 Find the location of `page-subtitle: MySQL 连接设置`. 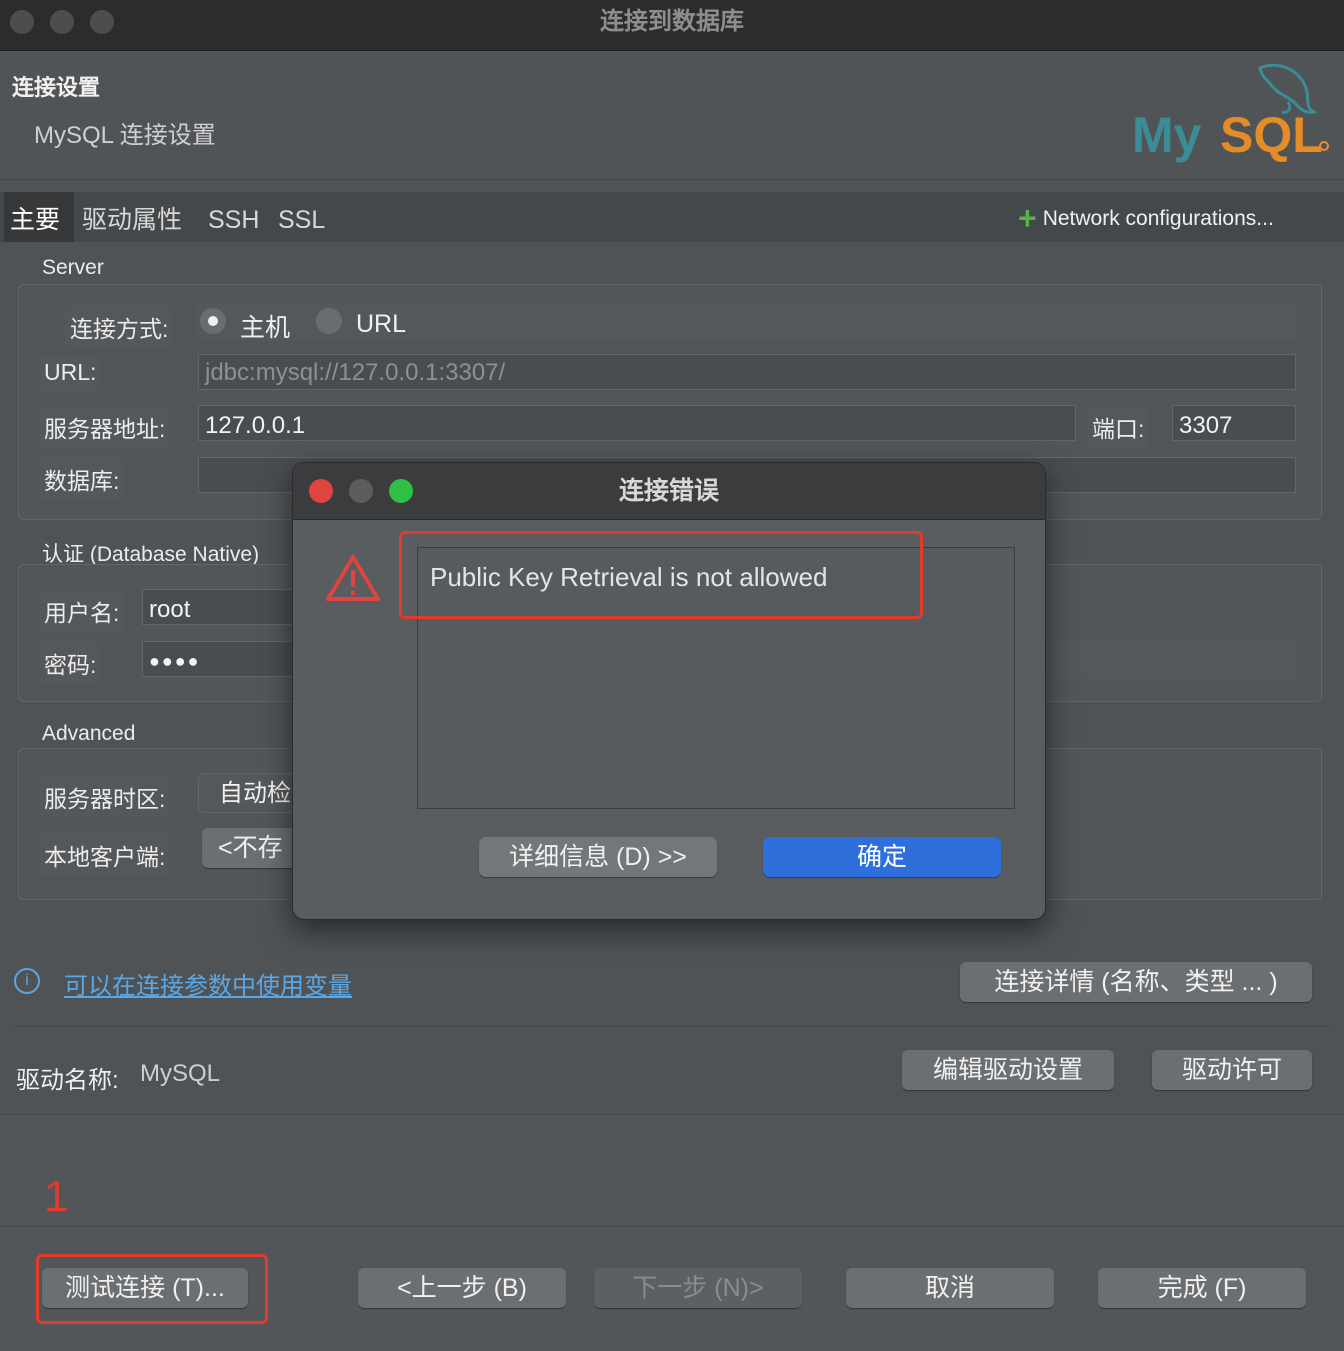

page-subtitle: MySQL 连接设置 is located at coordinates (125, 135).